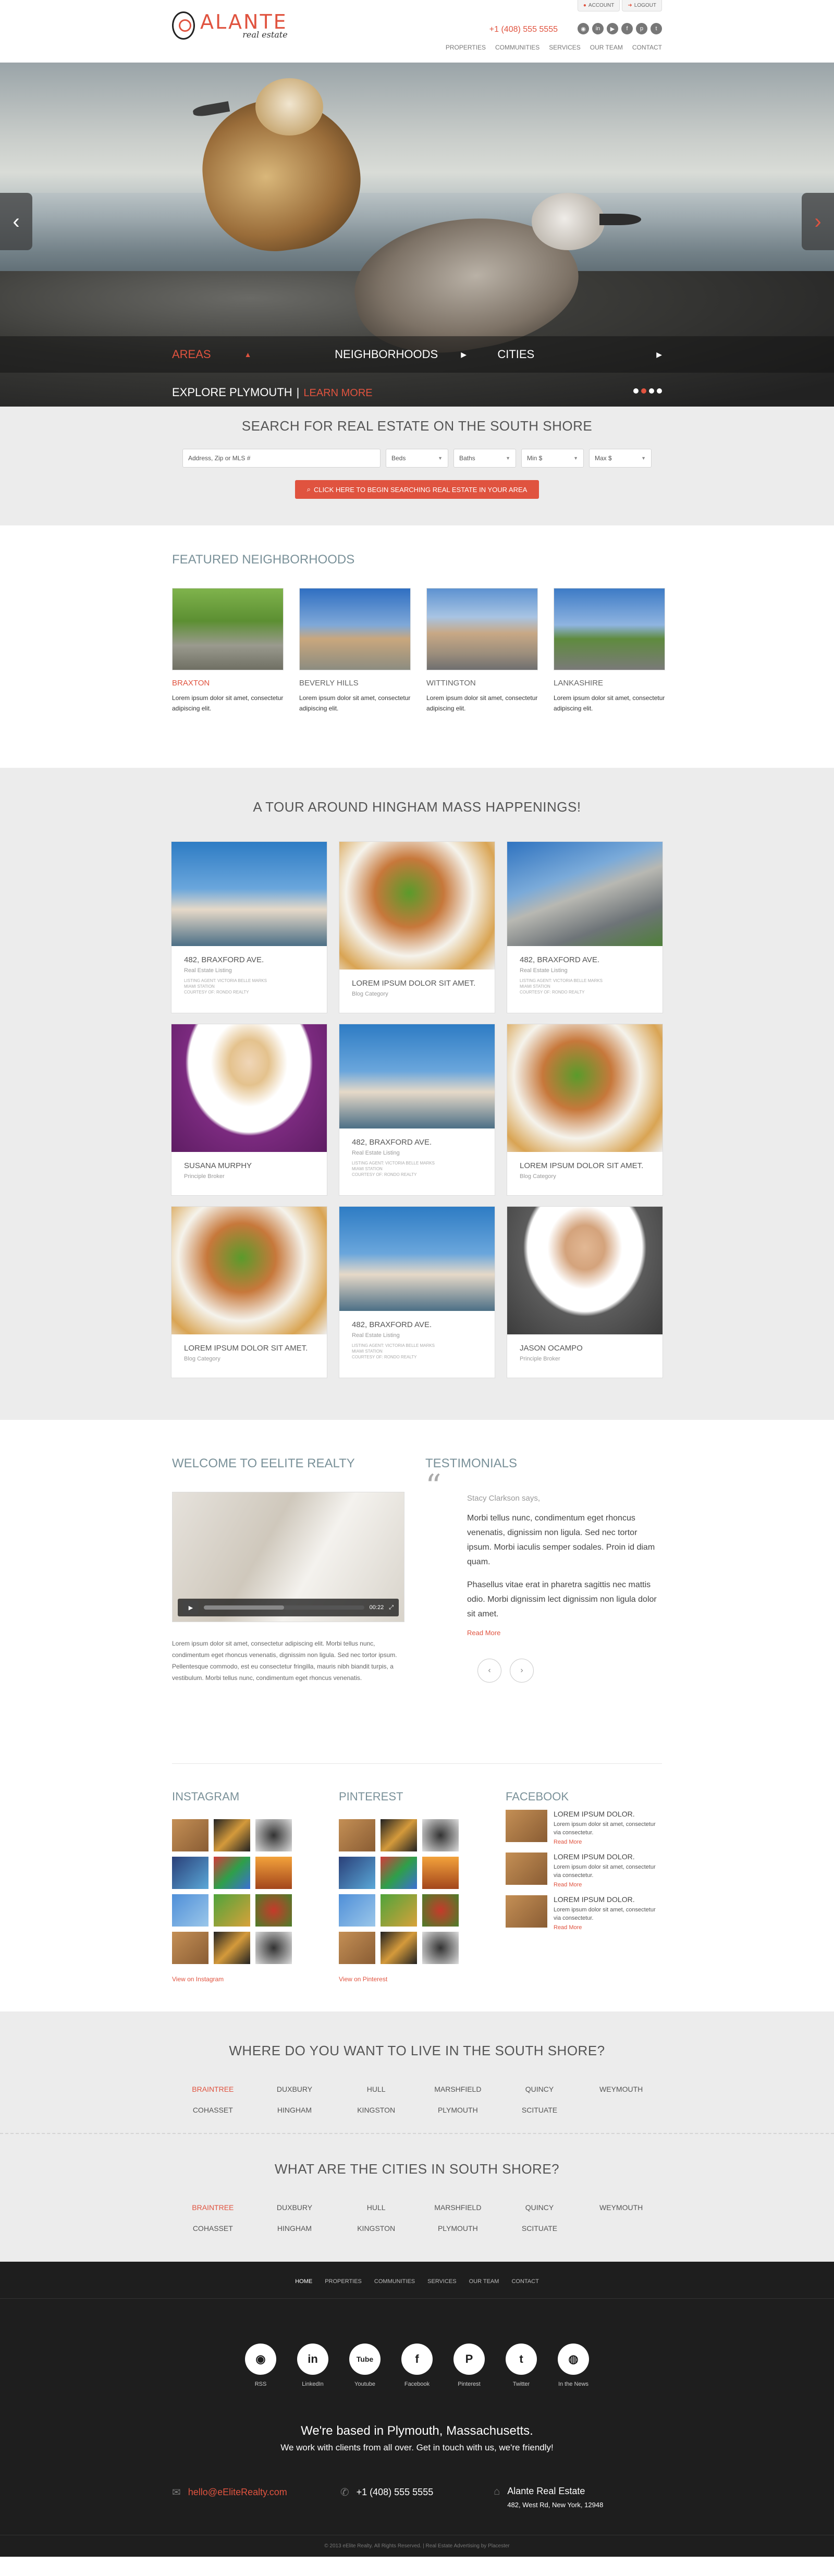  I want to click on tab-cities: CITIES ▶, so click(579, 354).